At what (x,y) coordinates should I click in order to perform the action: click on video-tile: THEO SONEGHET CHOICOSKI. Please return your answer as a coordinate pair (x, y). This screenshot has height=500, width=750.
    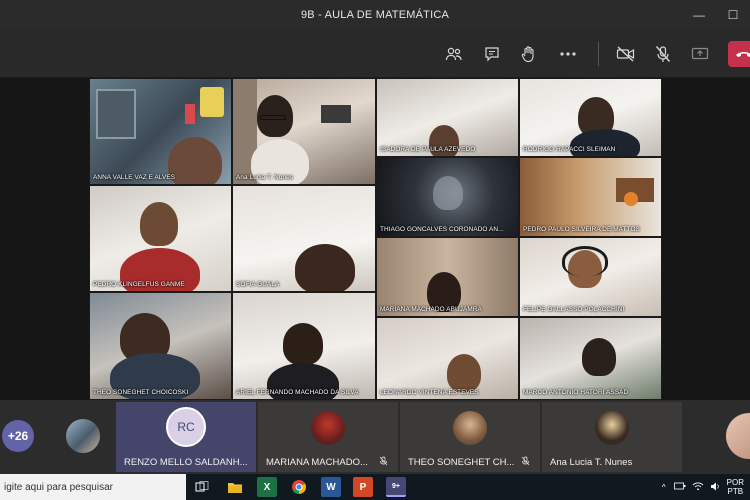
    Looking at the image, I should click on (160, 346).